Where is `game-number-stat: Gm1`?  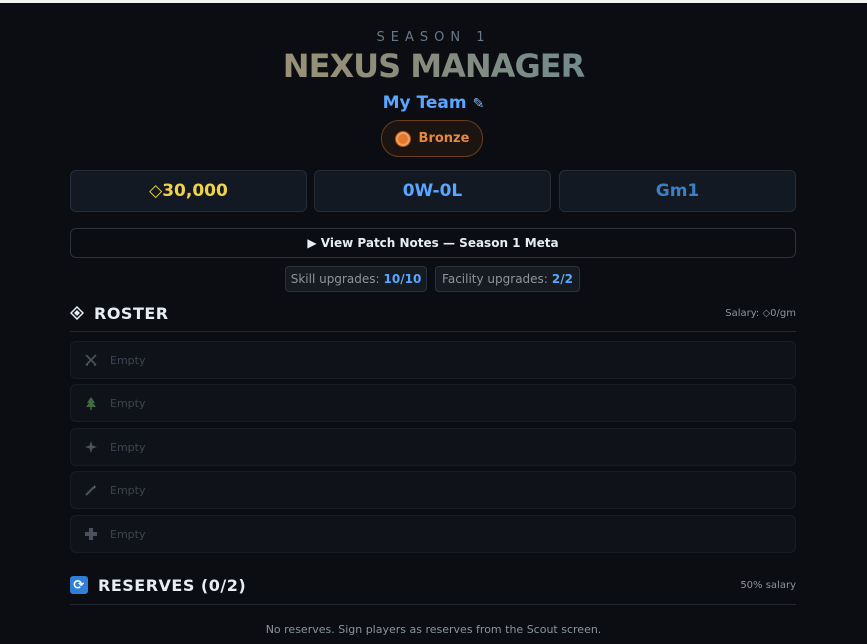 game-number-stat: Gm1 is located at coordinates (677, 191).